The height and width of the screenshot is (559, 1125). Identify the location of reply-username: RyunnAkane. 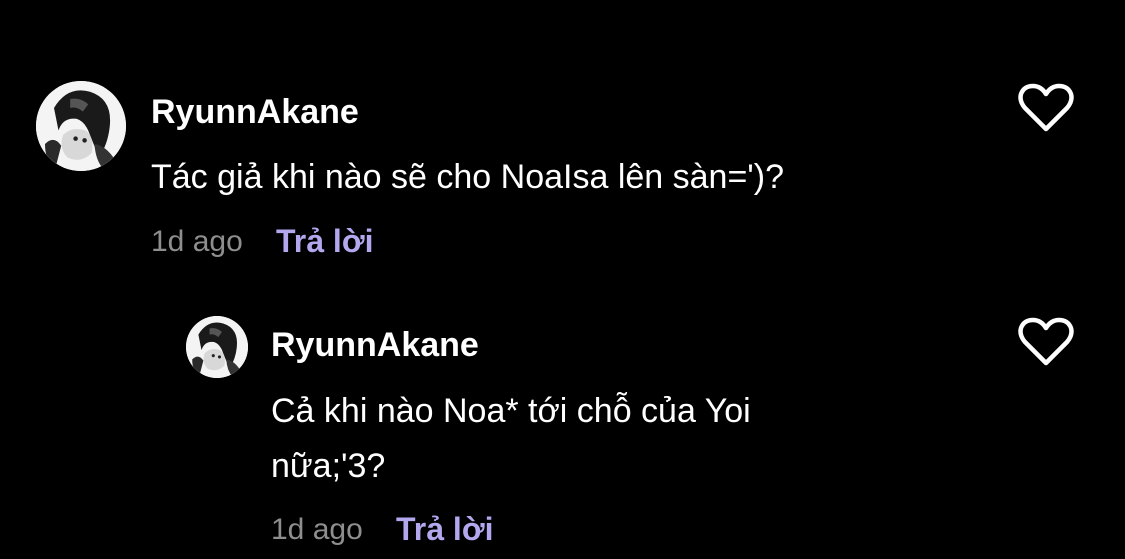
(375, 345).